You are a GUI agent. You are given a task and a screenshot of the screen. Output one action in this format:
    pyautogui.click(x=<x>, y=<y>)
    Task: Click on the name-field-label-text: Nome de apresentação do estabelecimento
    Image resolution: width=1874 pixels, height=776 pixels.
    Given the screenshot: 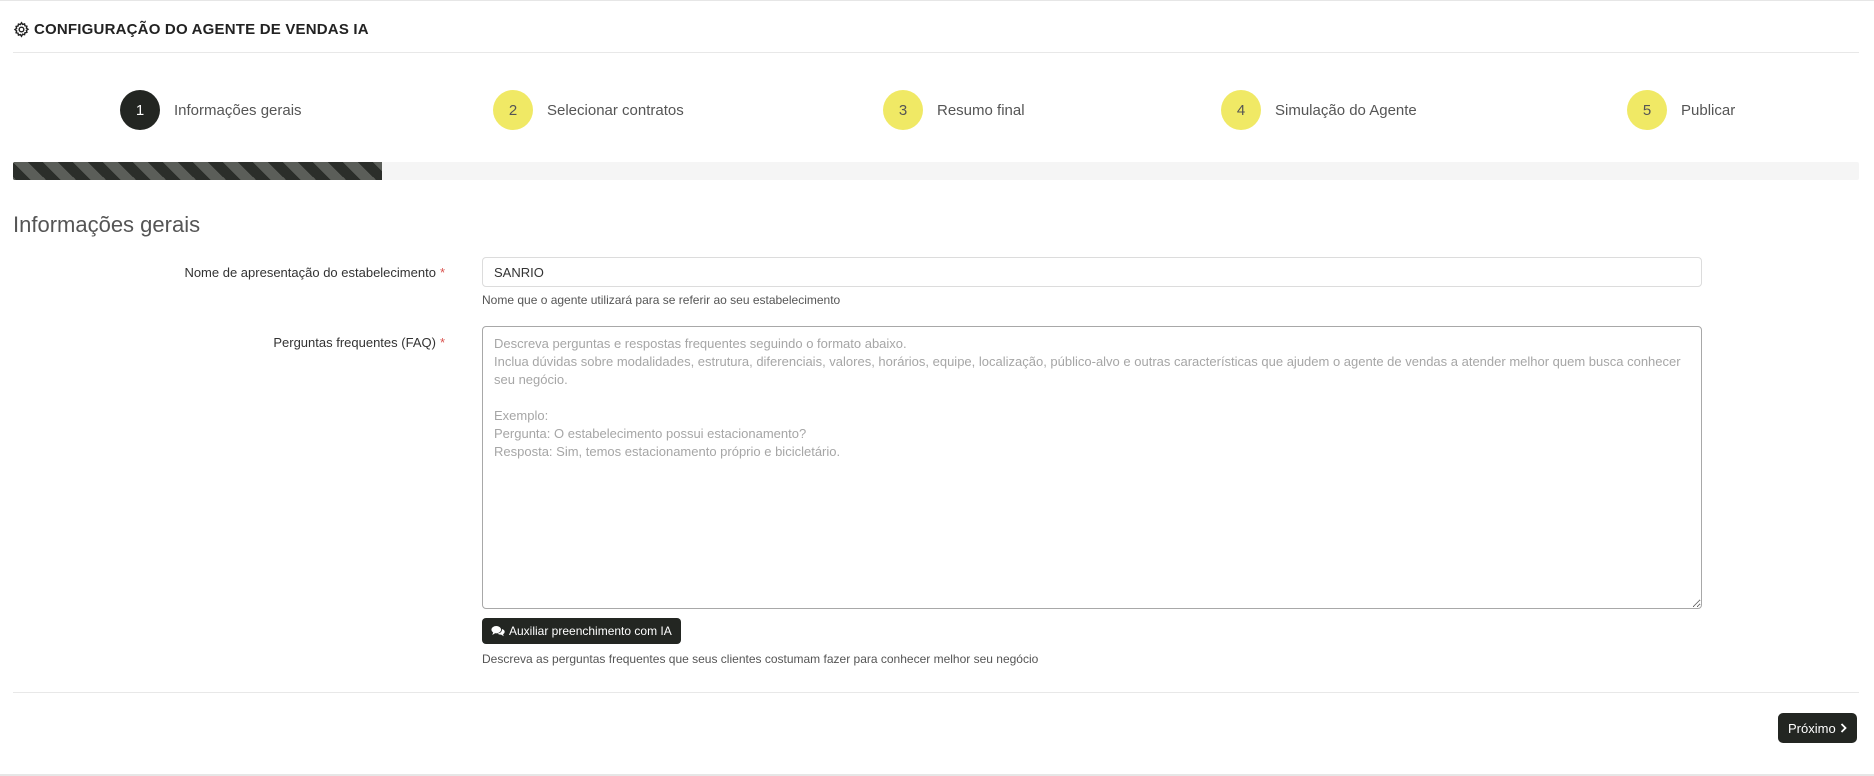 What is the action you would take?
    pyautogui.click(x=310, y=272)
    